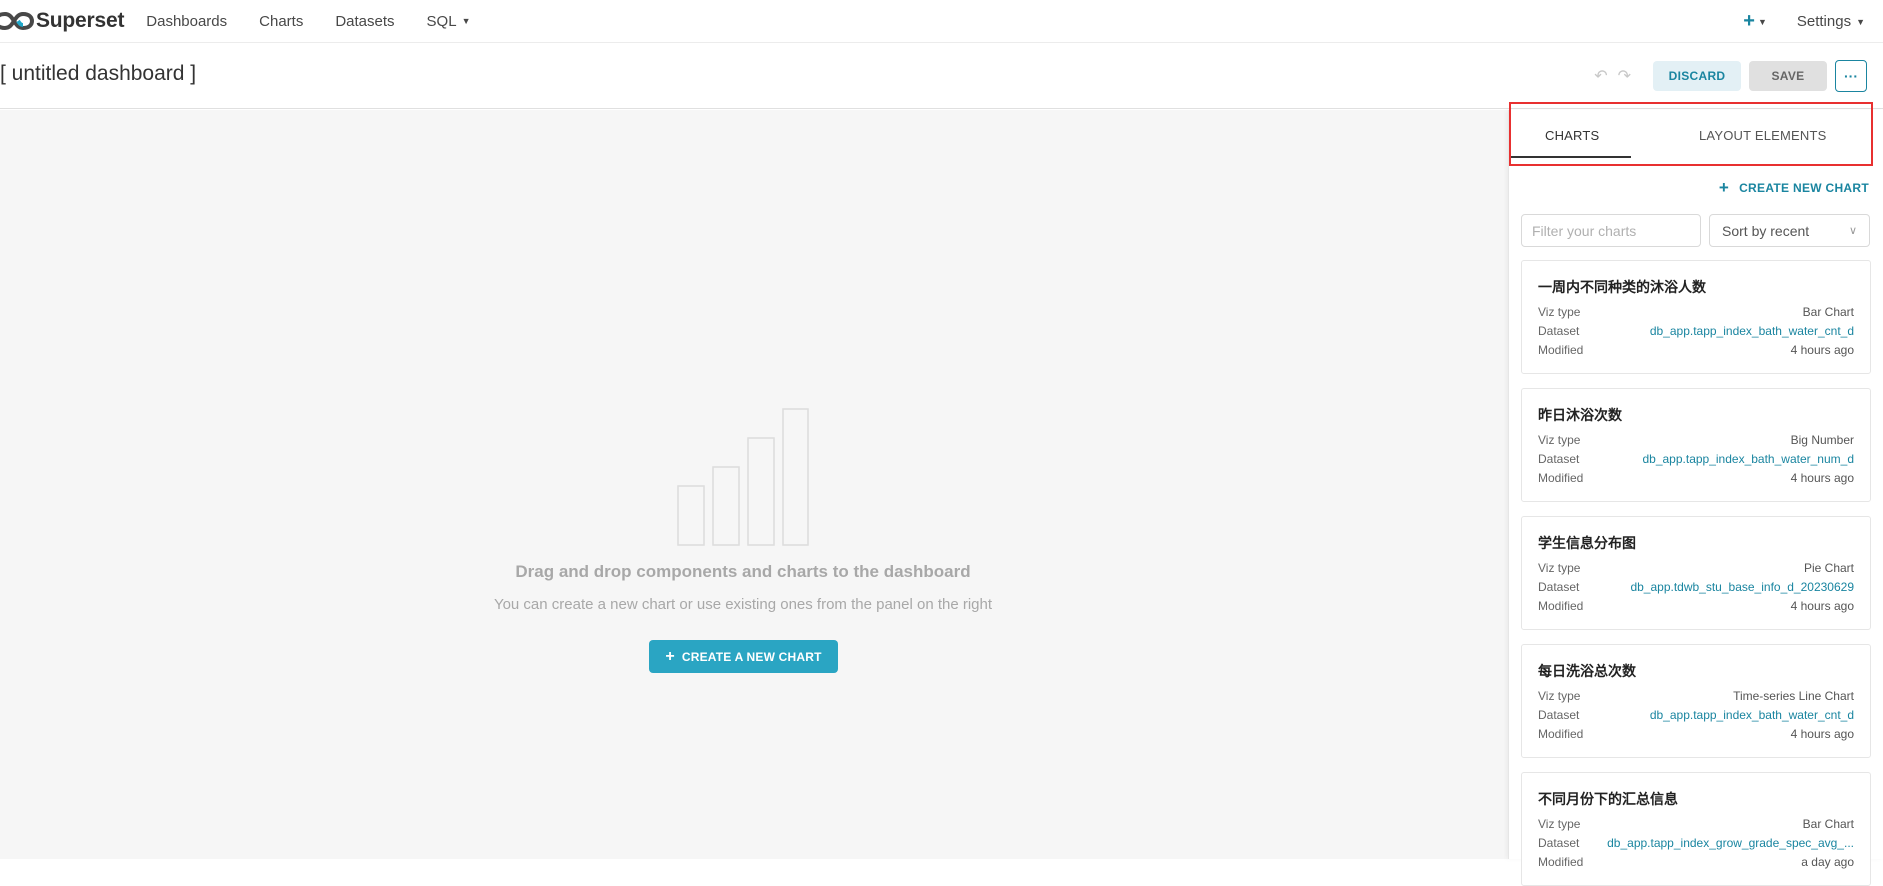  I want to click on modified-value: a day ago, so click(1827, 862).